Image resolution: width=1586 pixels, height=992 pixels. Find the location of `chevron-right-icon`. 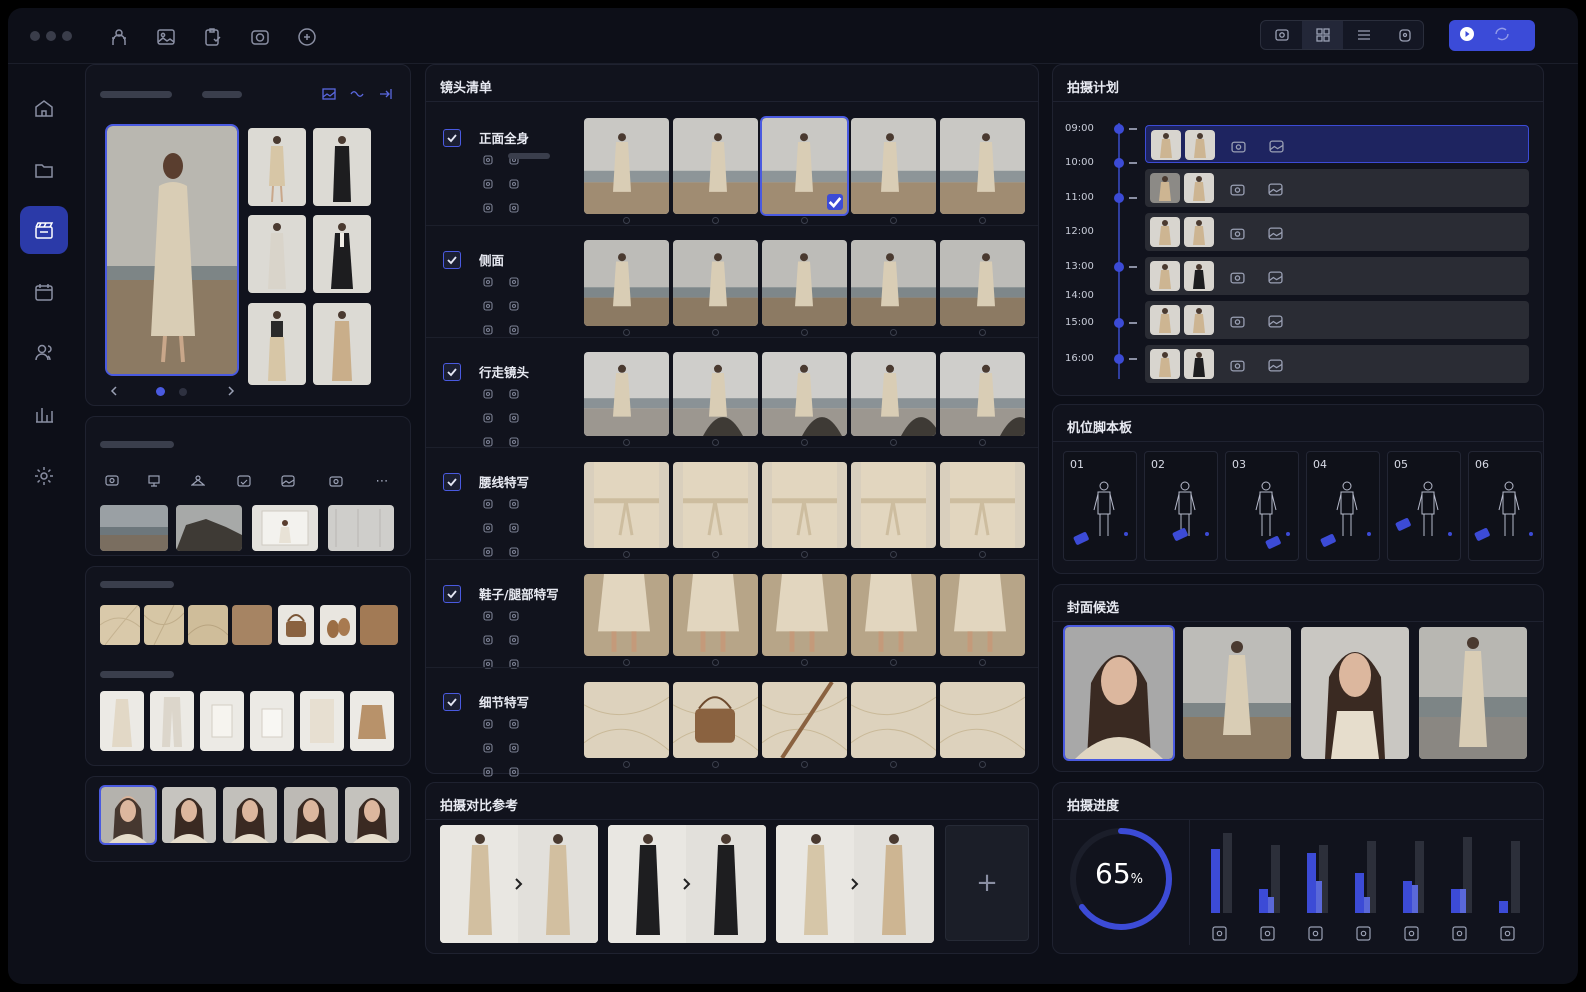

chevron-right-icon is located at coordinates (231, 391).